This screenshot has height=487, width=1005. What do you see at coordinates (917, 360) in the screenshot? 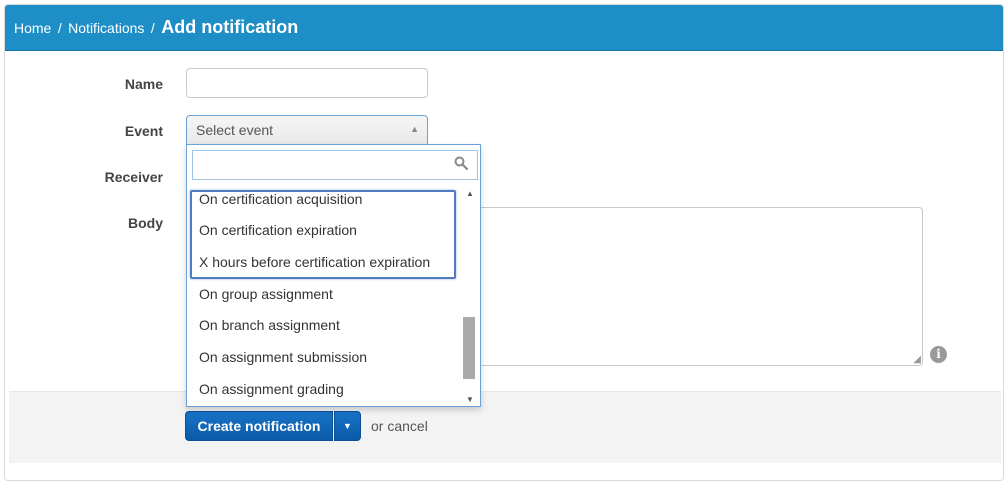
I see `resize-grip-icon: ◢` at bounding box center [917, 360].